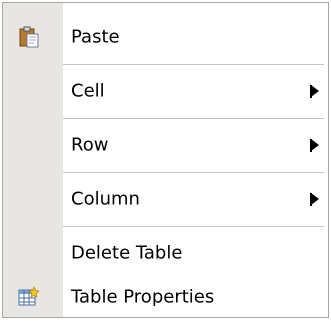 The height and width of the screenshot is (322, 331). I want to click on menu-item-label: Table Properties, so click(143, 296).